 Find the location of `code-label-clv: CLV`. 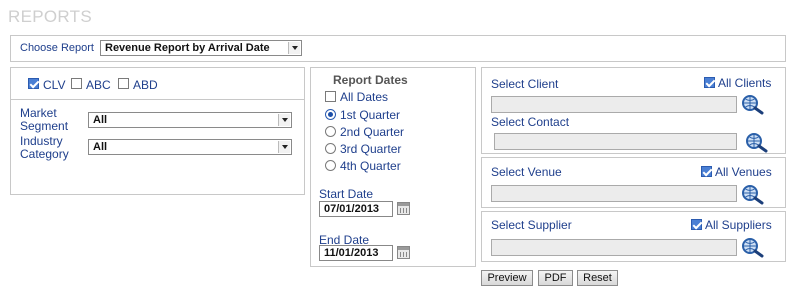

code-label-clv: CLV is located at coordinates (54, 85).